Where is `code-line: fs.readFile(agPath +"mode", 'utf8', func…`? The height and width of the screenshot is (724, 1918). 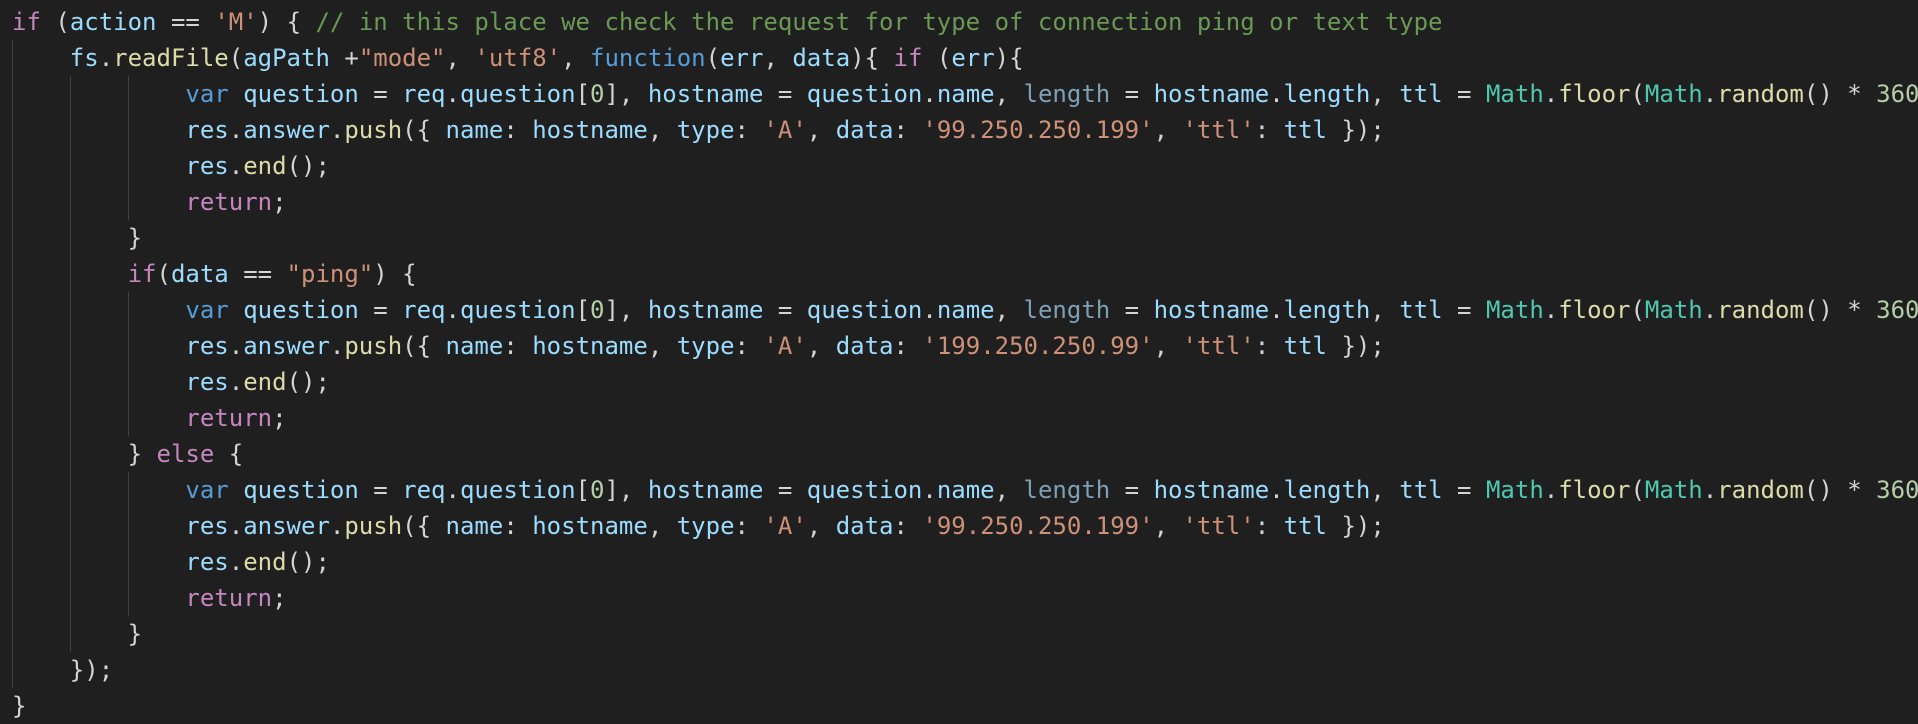
code-line: fs.readFile(agPath +"mode", 'utf8', func… is located at coordinates (546, 58).